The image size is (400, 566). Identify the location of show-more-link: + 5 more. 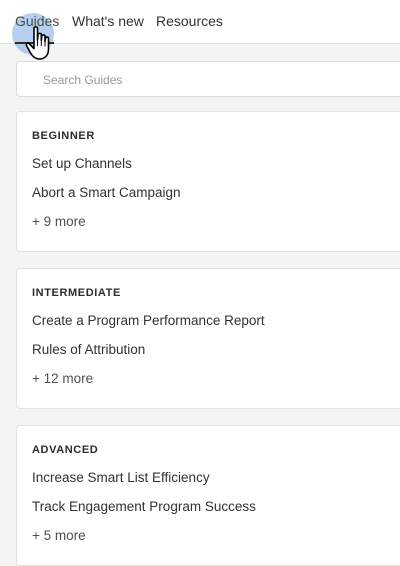
(59, 535).